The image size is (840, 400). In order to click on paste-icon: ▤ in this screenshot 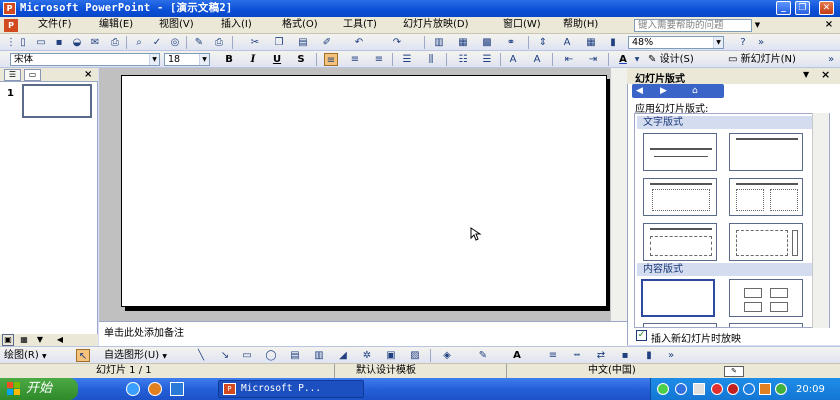, I will do `click(303, 42)`.